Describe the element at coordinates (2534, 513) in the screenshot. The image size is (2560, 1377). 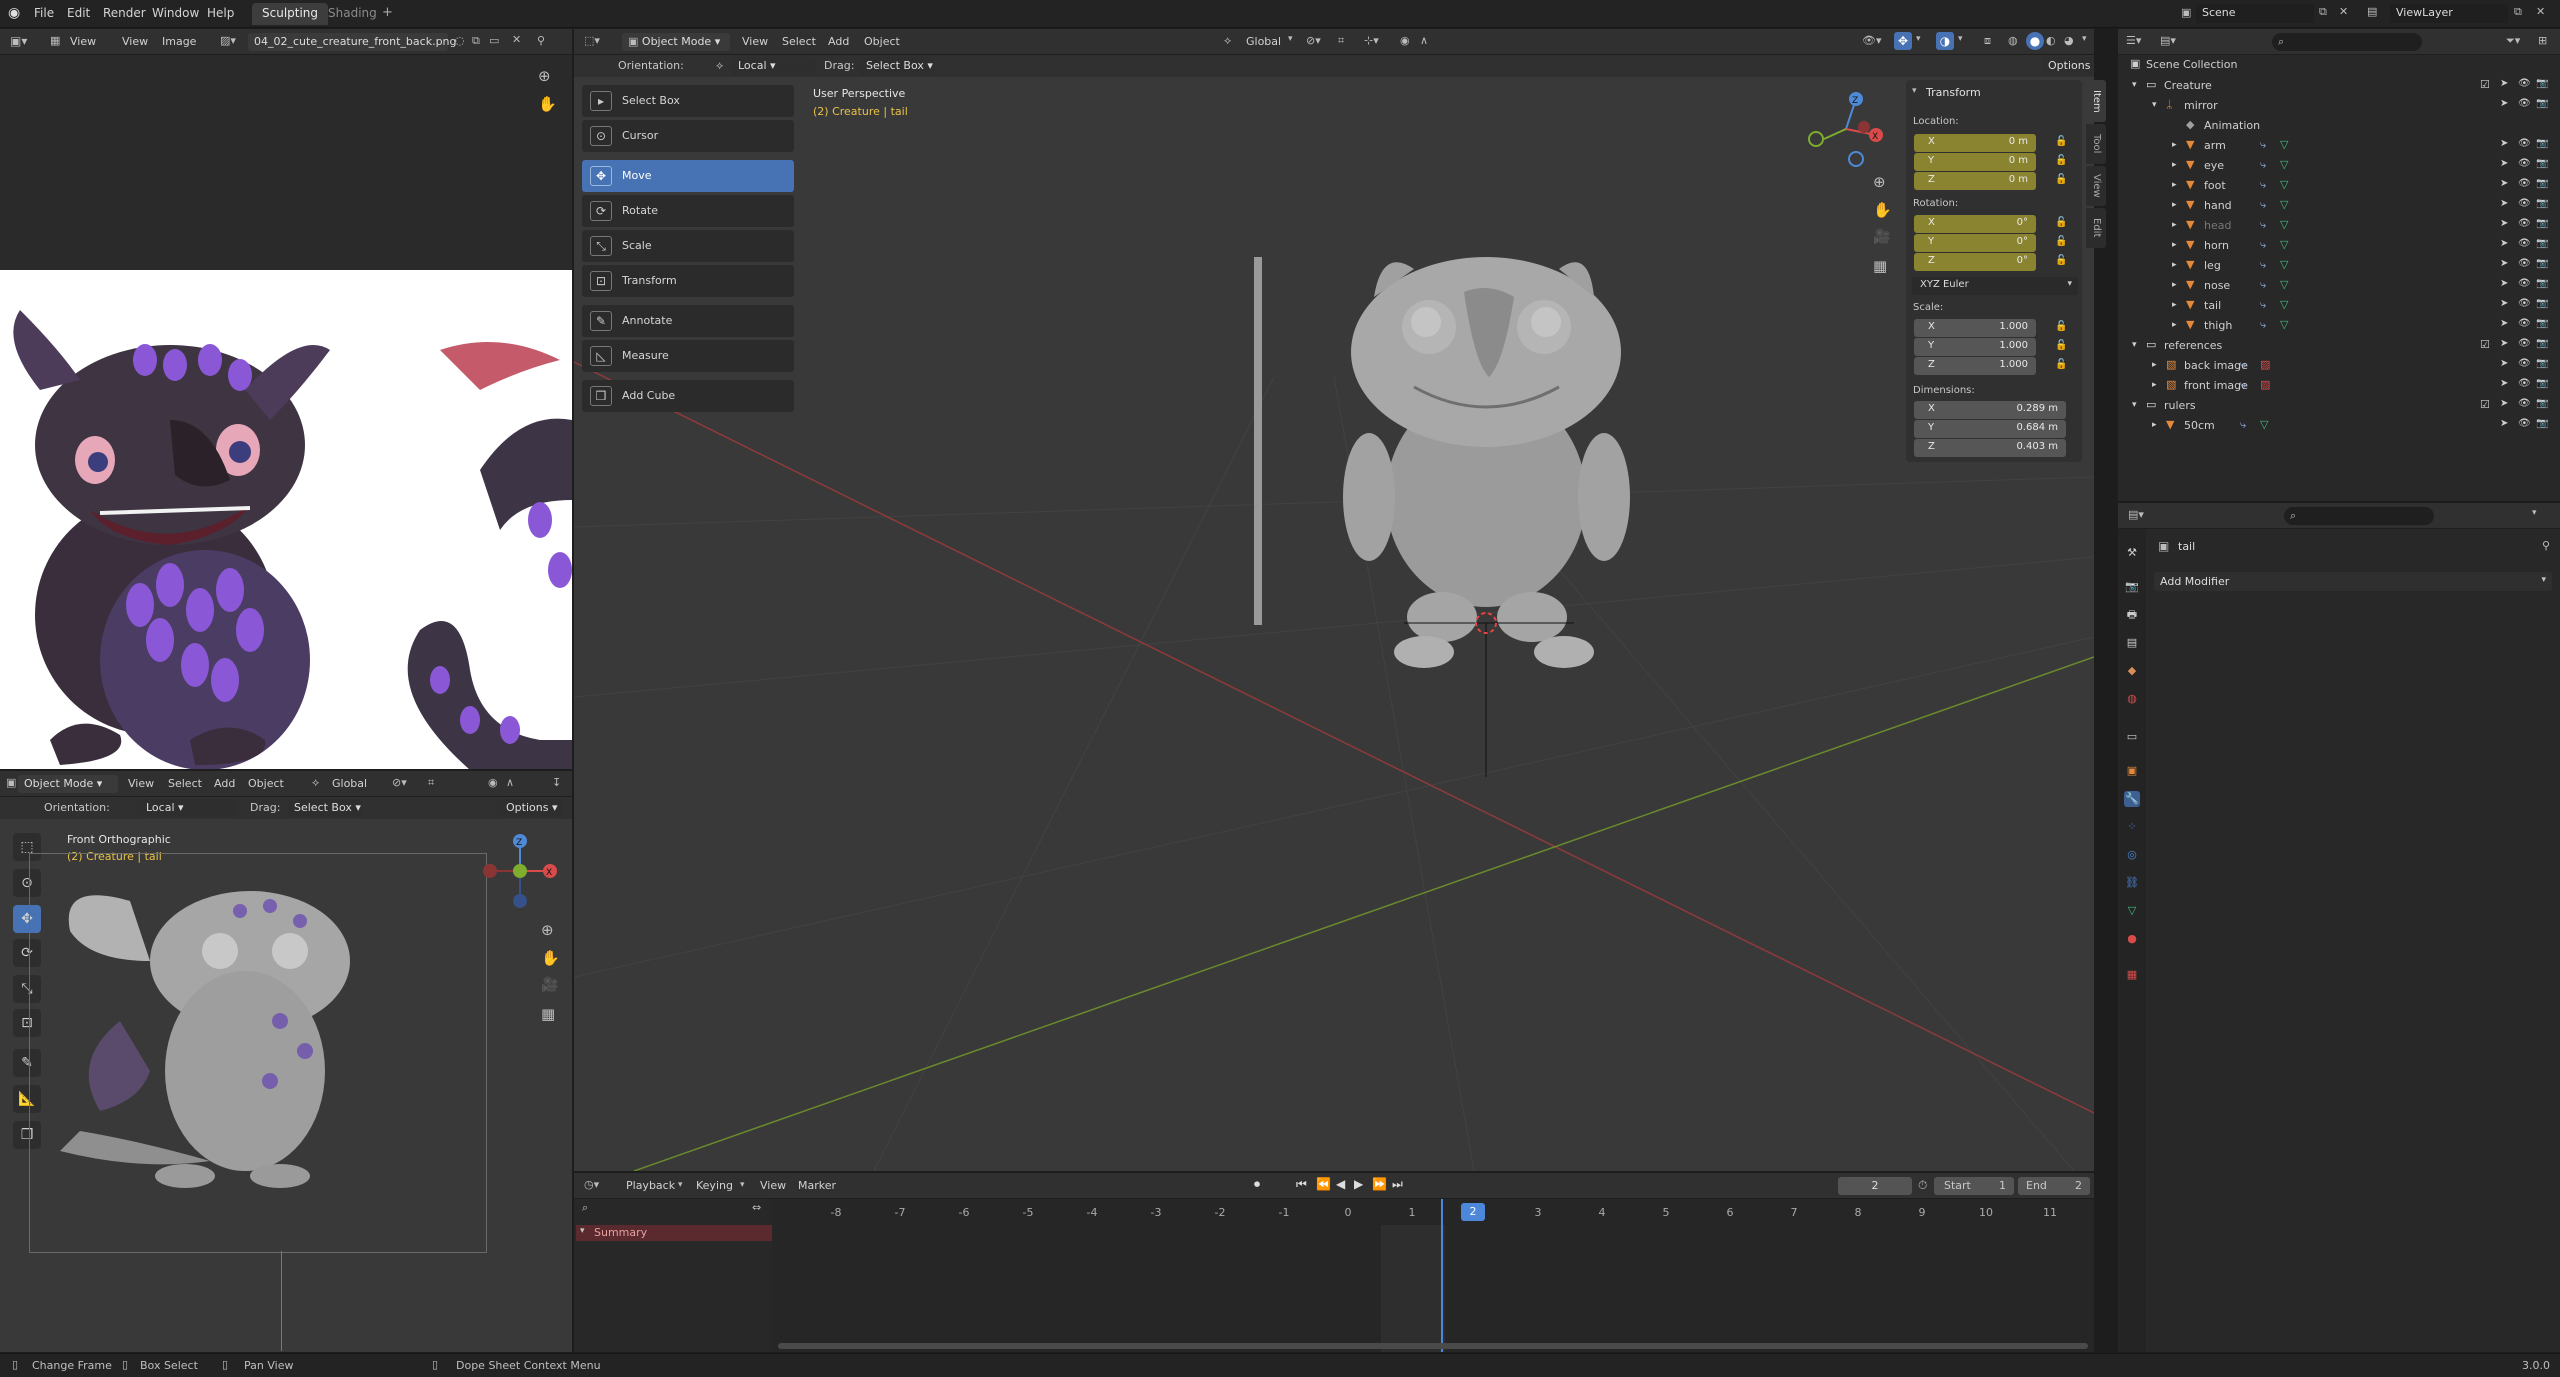
I see `properties-options-icon: ▾` at that location.